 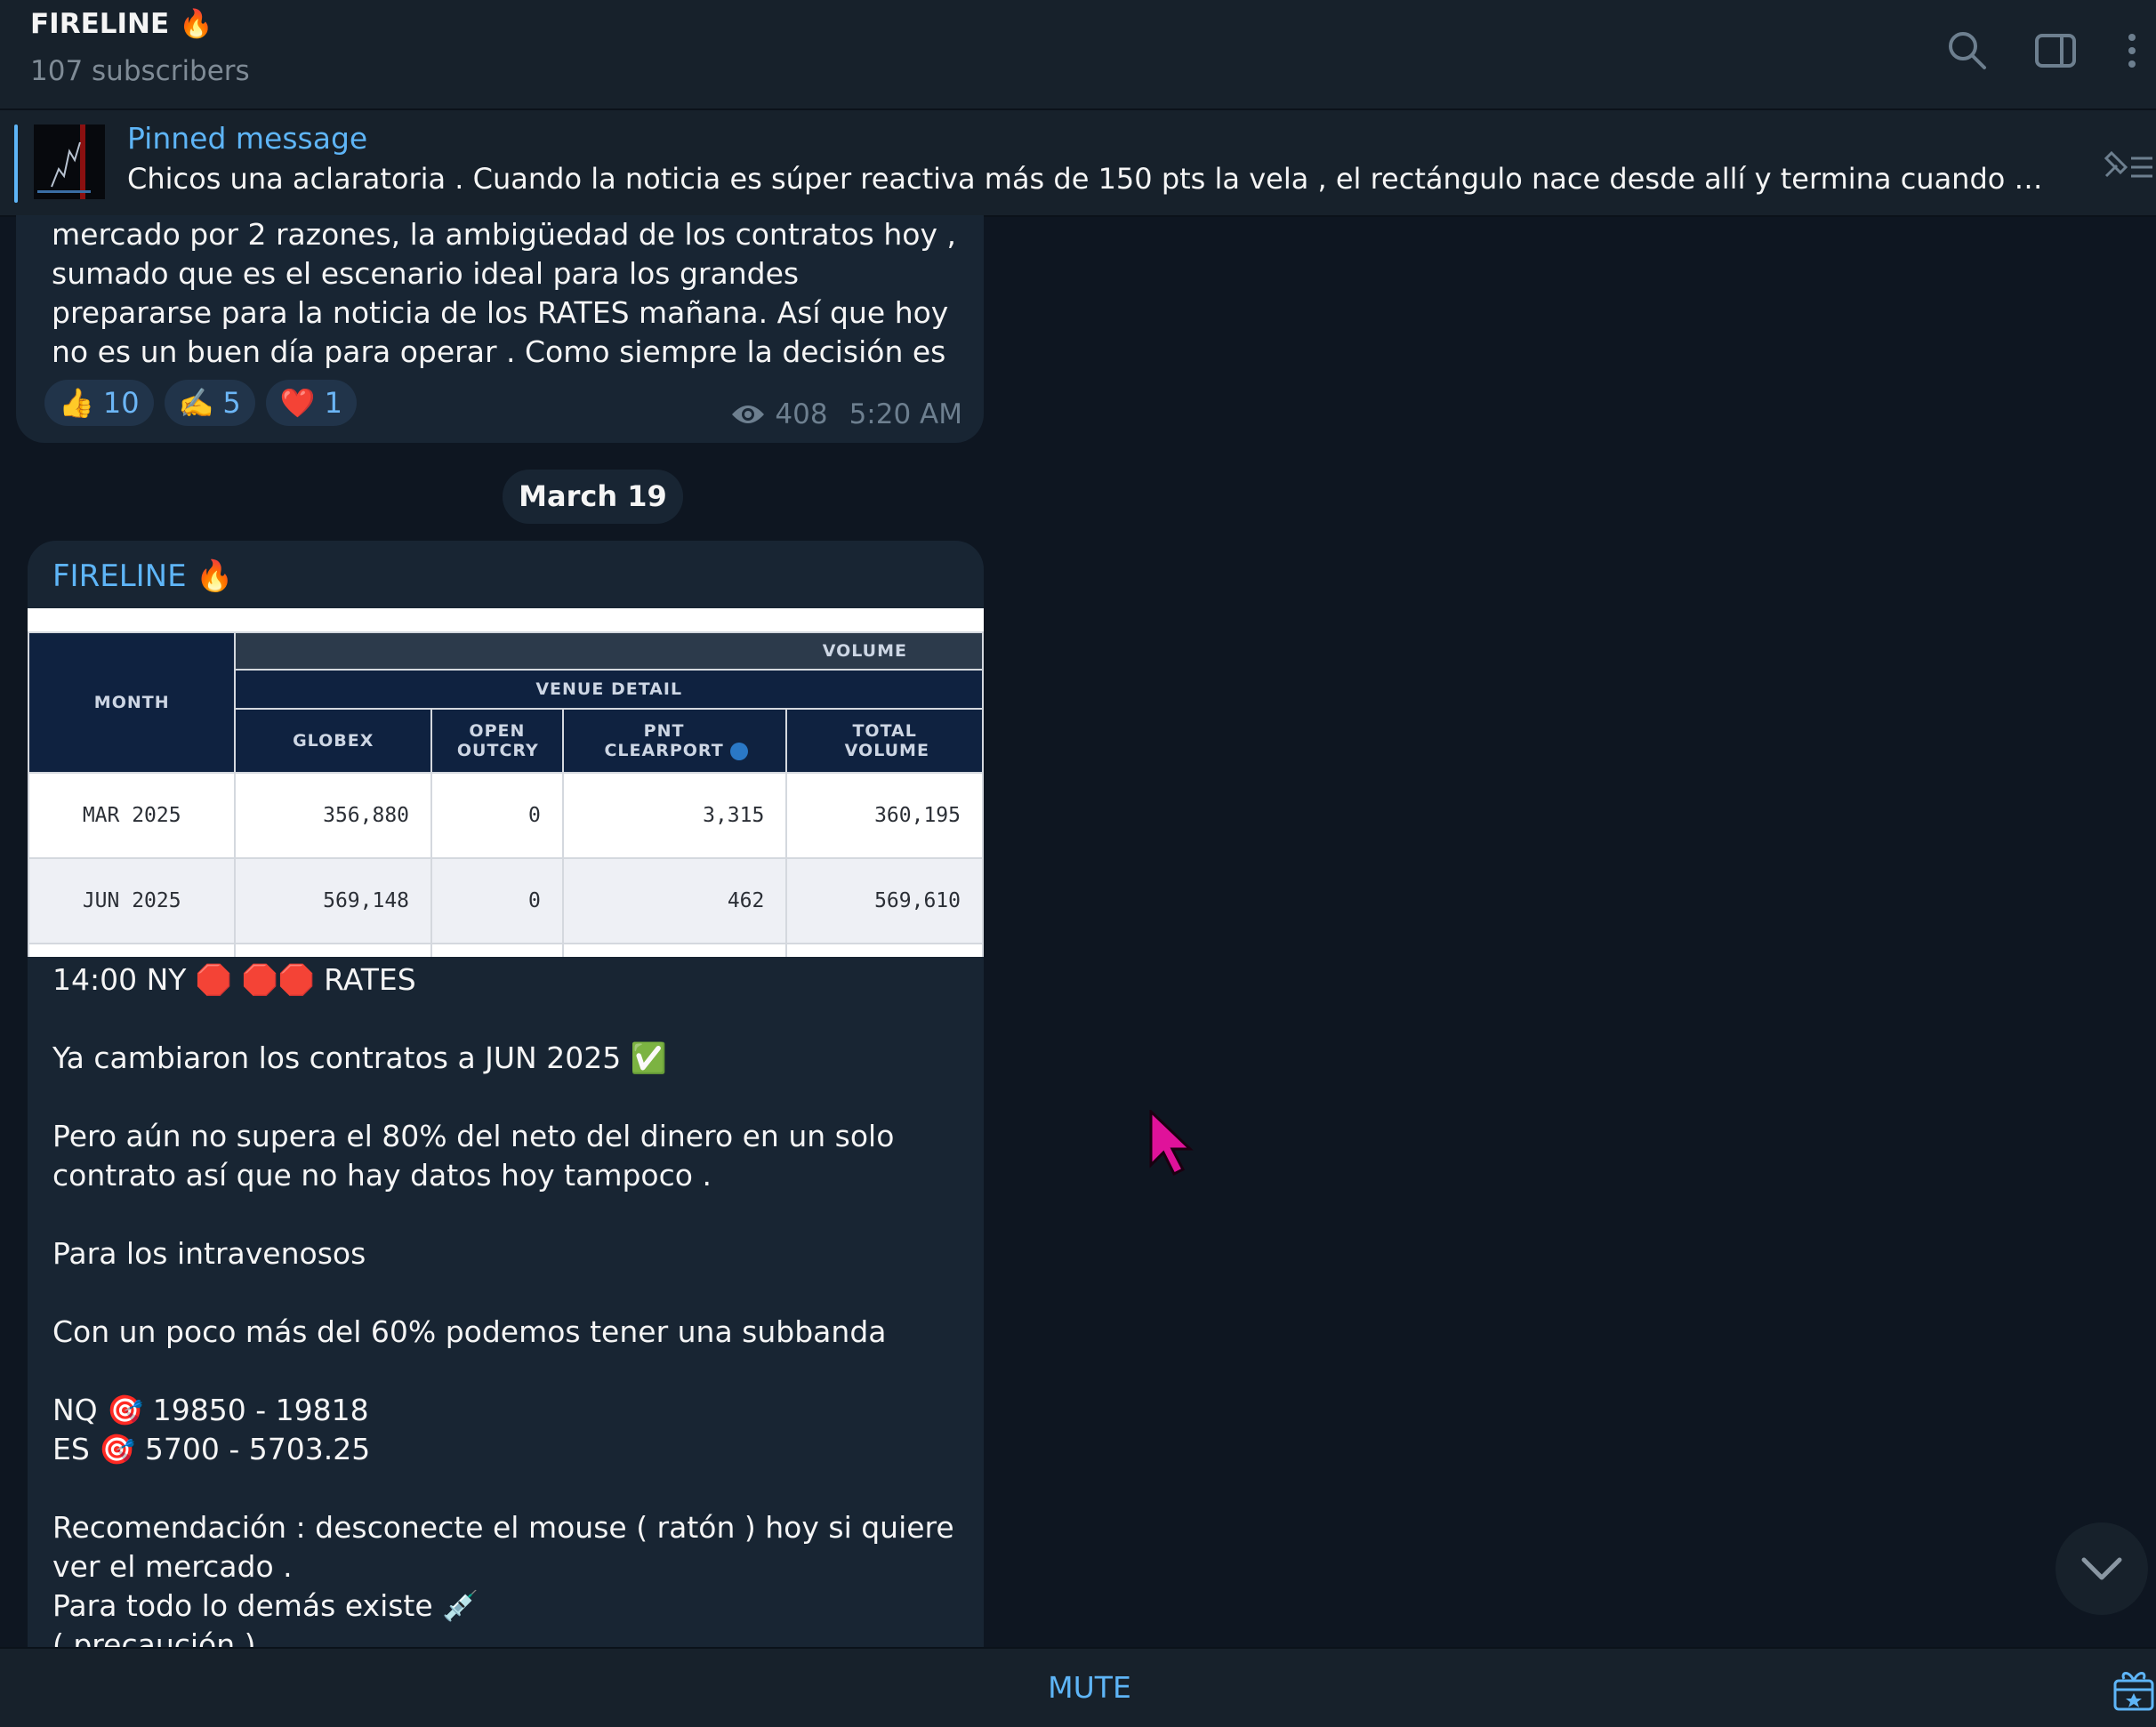 I want to click on text-line: Para los intravenosos, so click(x=209, y=1253).